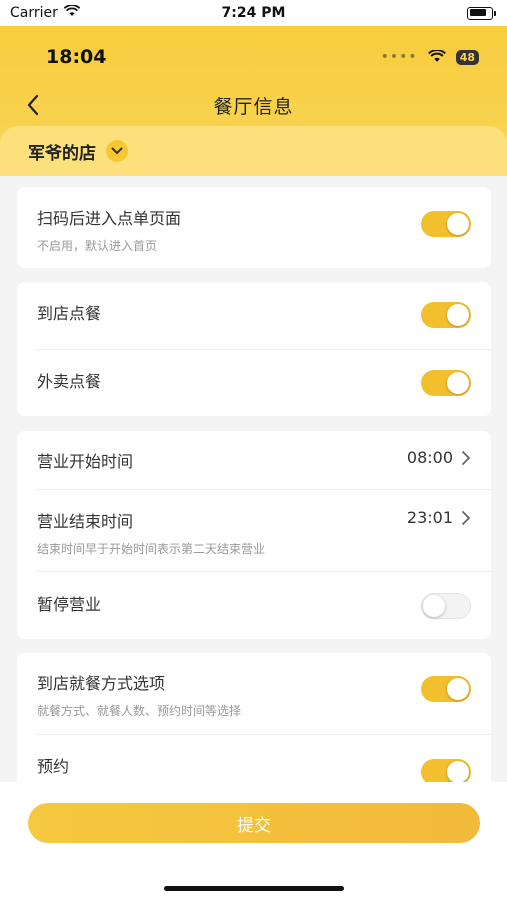  I want to click on store-selector: 军爷的店, so click(253, 151).